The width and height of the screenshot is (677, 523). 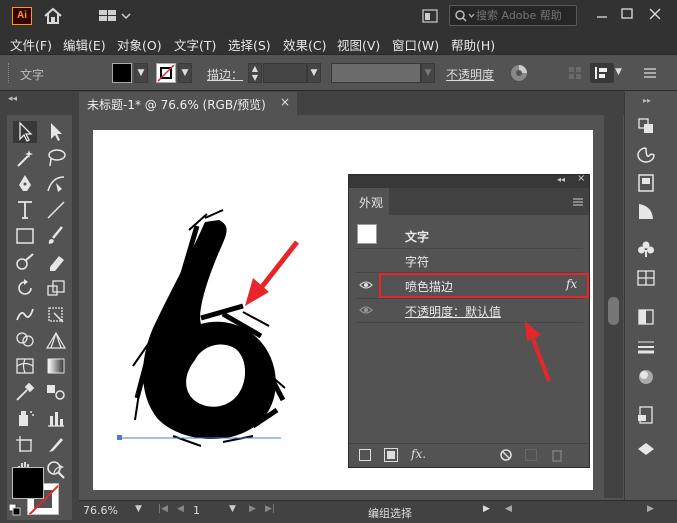 I want to click on transform-icon, so click(x=602, y=73).